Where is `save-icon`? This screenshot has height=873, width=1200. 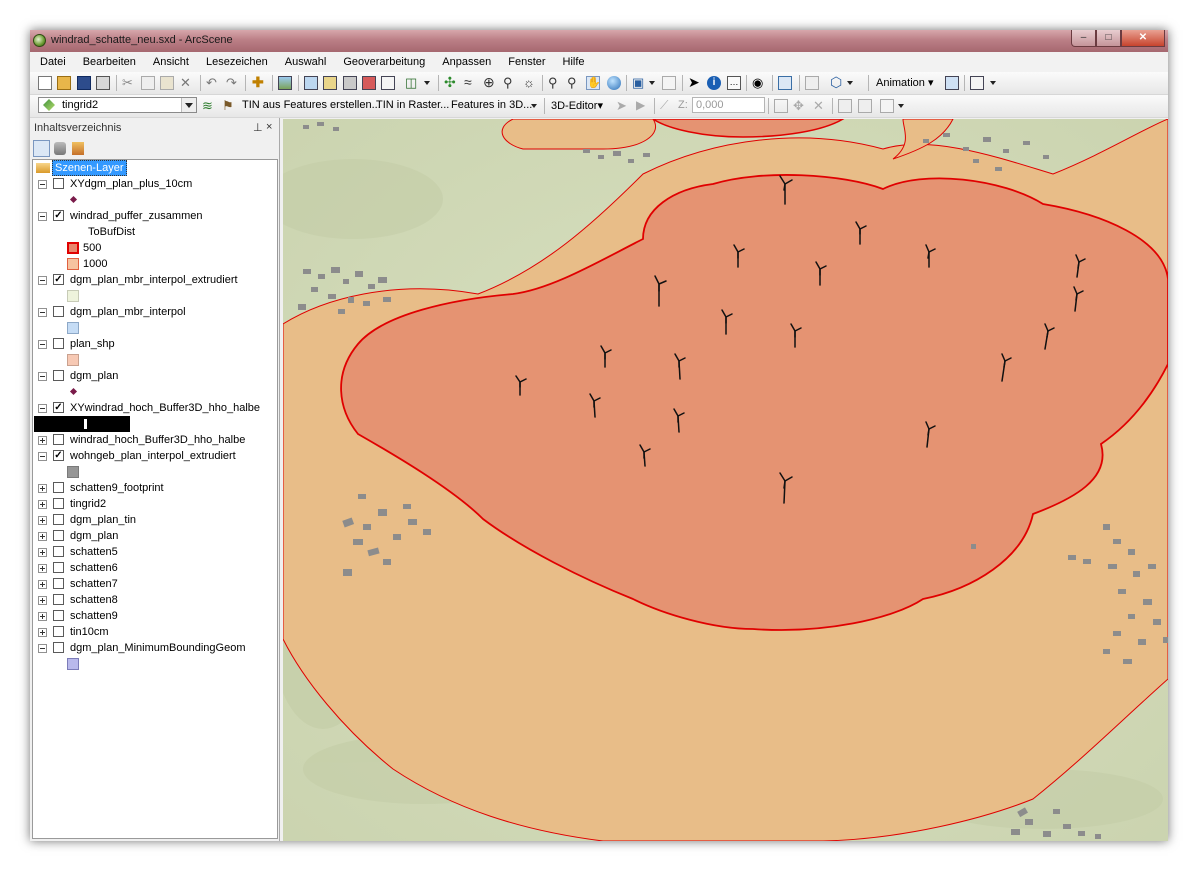
save-icon is located at coordinates (84, 83).